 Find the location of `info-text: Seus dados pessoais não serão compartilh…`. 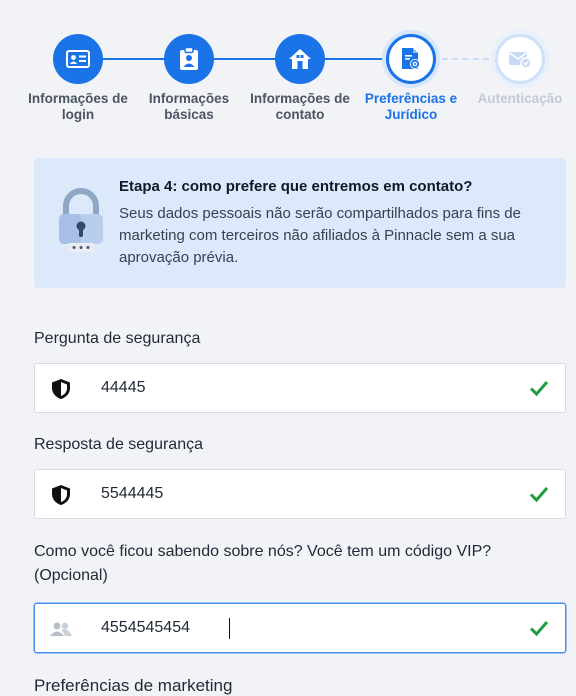

info-text: Seus dados pessoais não serão compartilh… is located at coordinates (320, 235).